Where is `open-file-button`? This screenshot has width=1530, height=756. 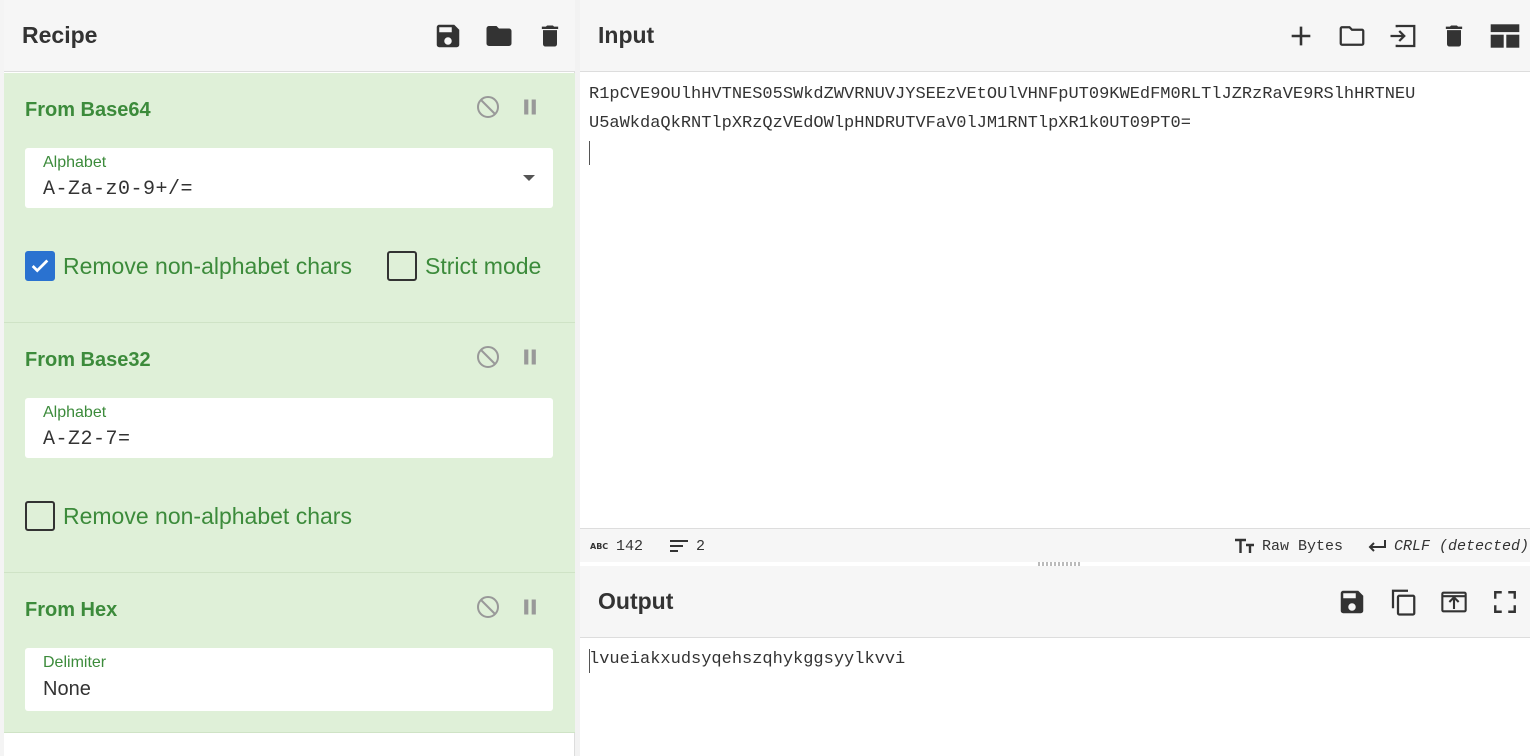 open-file-button is located at coordinates (1351, 36).